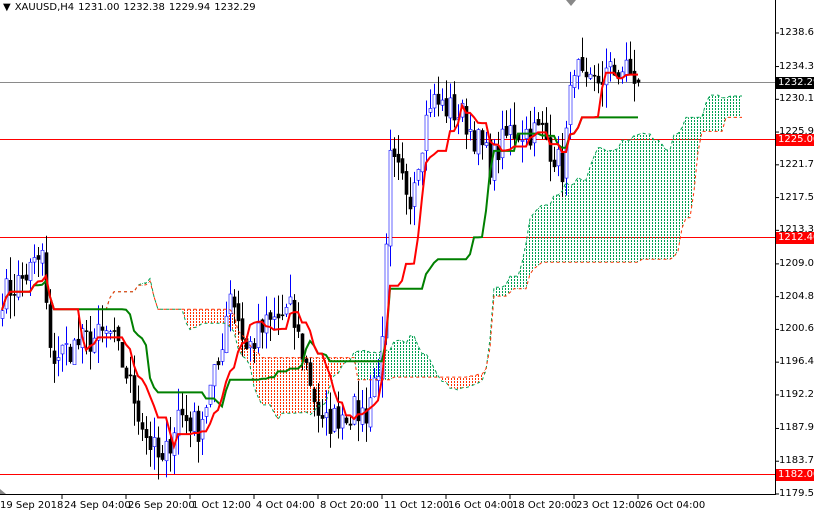 This screenshot has height=514, width=814. What do you see at coordinates (796, 329) in the screenshot?
I see `price-axis-label: 1200.60` at bounding box center [796, 329].